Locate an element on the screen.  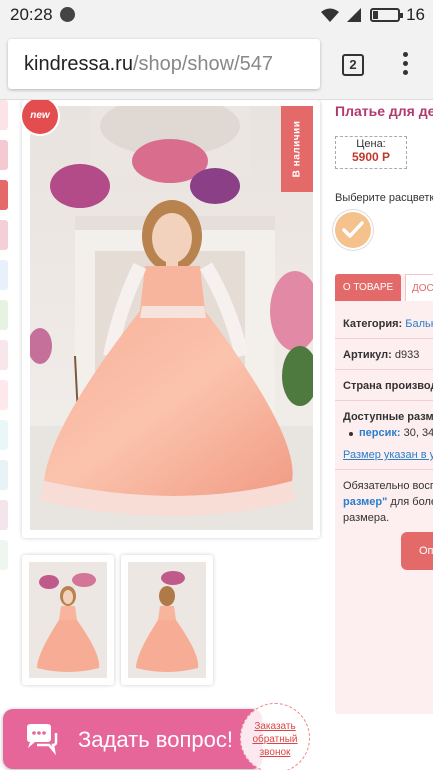
sizes-label: Доступные размер is located at coordinates (388, 417).